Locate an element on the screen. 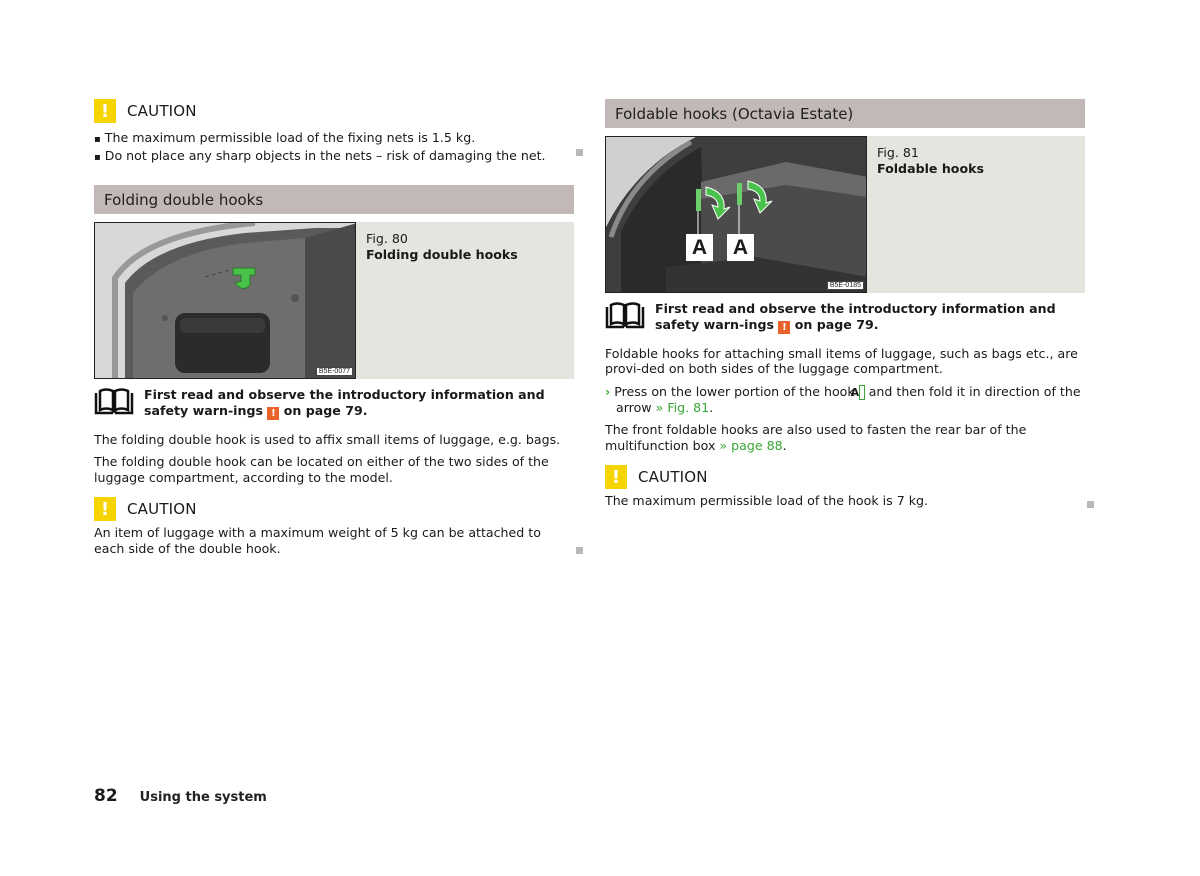 The height and width of the screenshot is (876, 1200). label-a: A is located at coordinates (858, 392).